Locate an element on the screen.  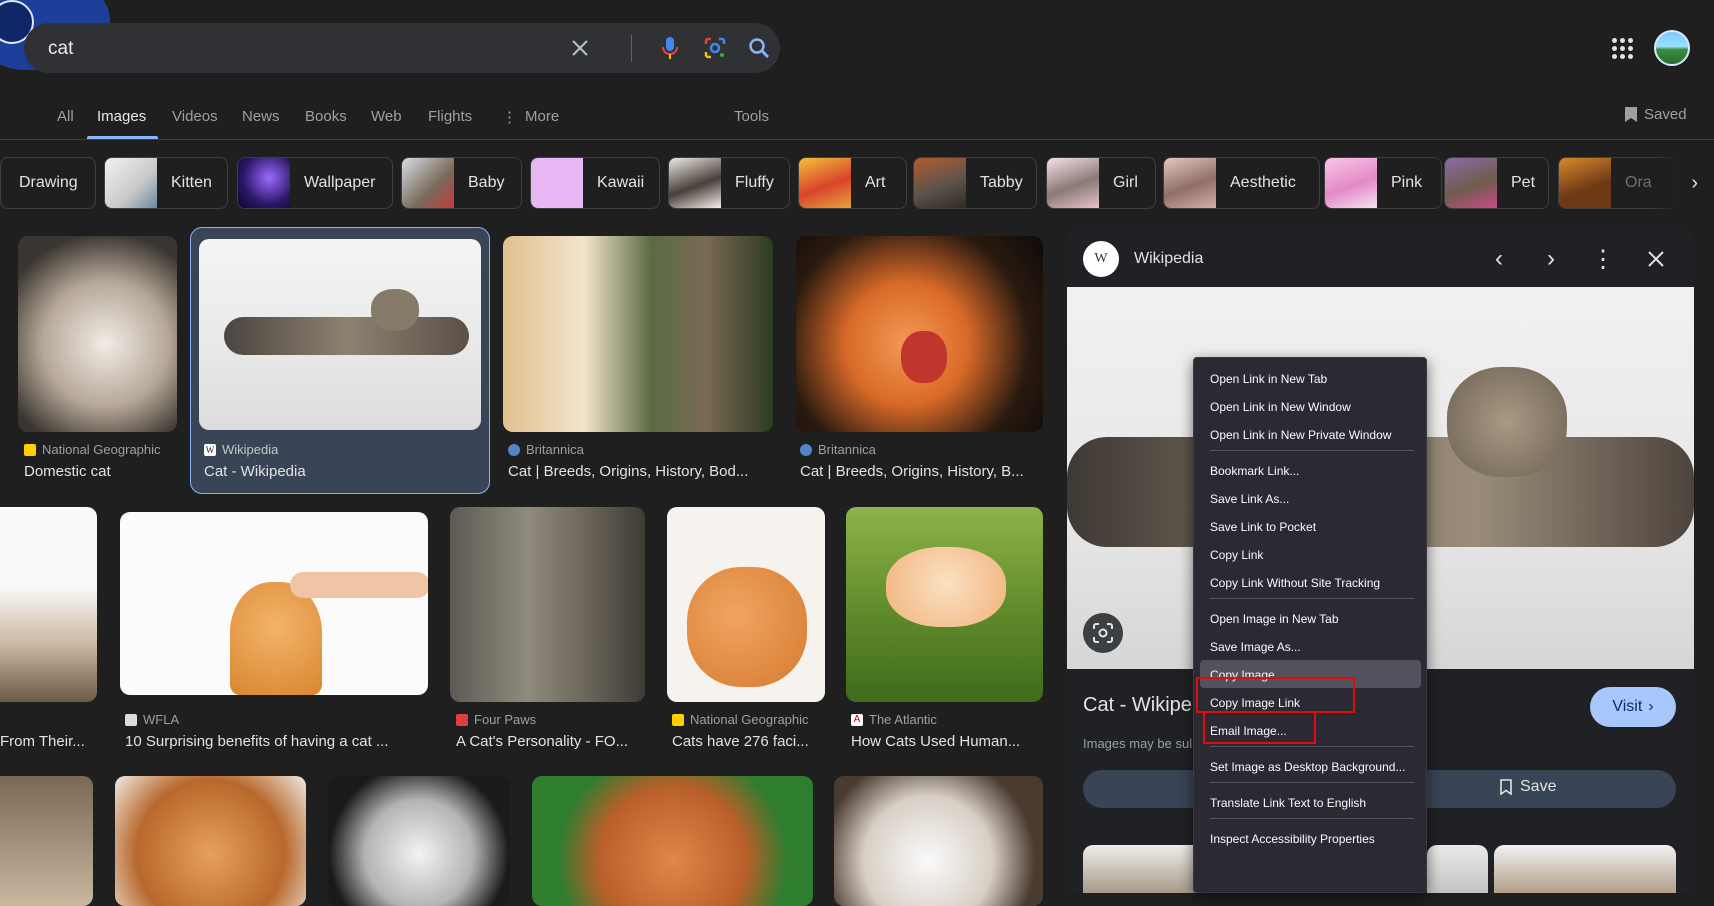
panel-note: Images may be sul is located at coordinates (1138, 743).